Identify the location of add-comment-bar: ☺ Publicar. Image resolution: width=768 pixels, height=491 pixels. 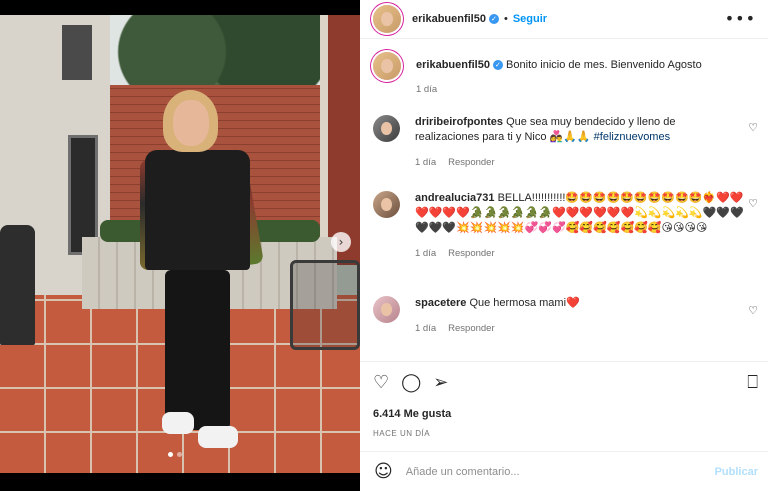
(564, 471).